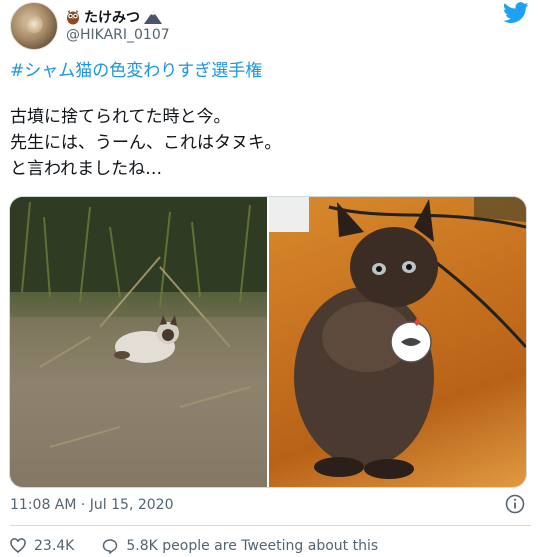 This screenshot has width=541, height=557. Describe the element at coordinates (516, 13) in the screenshot. I see `twitter-bird-icon` at that location.